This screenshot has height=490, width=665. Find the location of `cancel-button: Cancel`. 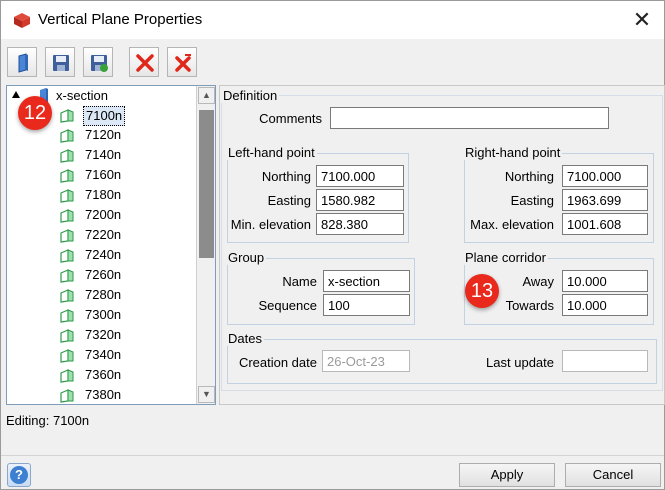

cancel-button: Cancel is located at coordinates (613, 475).